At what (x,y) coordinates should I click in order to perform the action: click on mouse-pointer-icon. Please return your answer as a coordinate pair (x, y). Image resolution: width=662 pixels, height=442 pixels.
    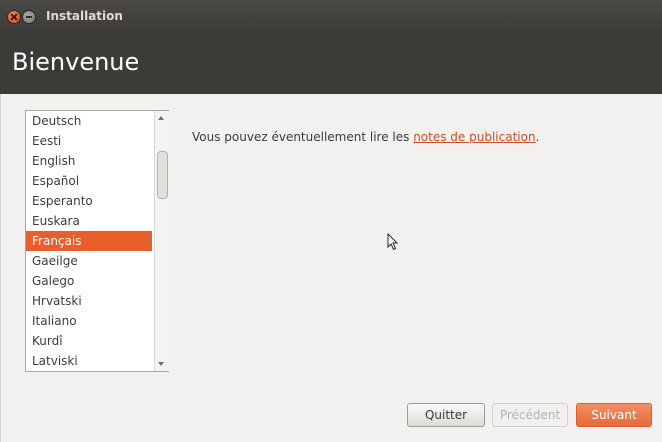
    Looking at the image, I should click on (393, 242).